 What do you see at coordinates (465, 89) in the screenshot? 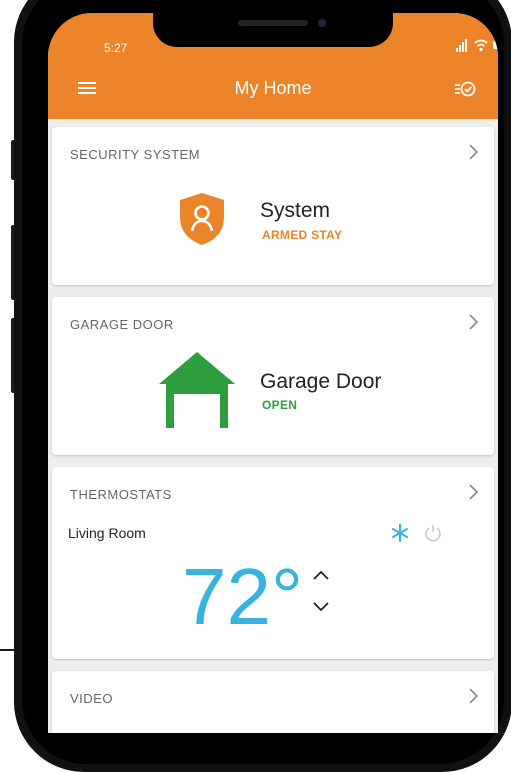
I see `scenes-checklist-icon` at bounding box center [465, 89].